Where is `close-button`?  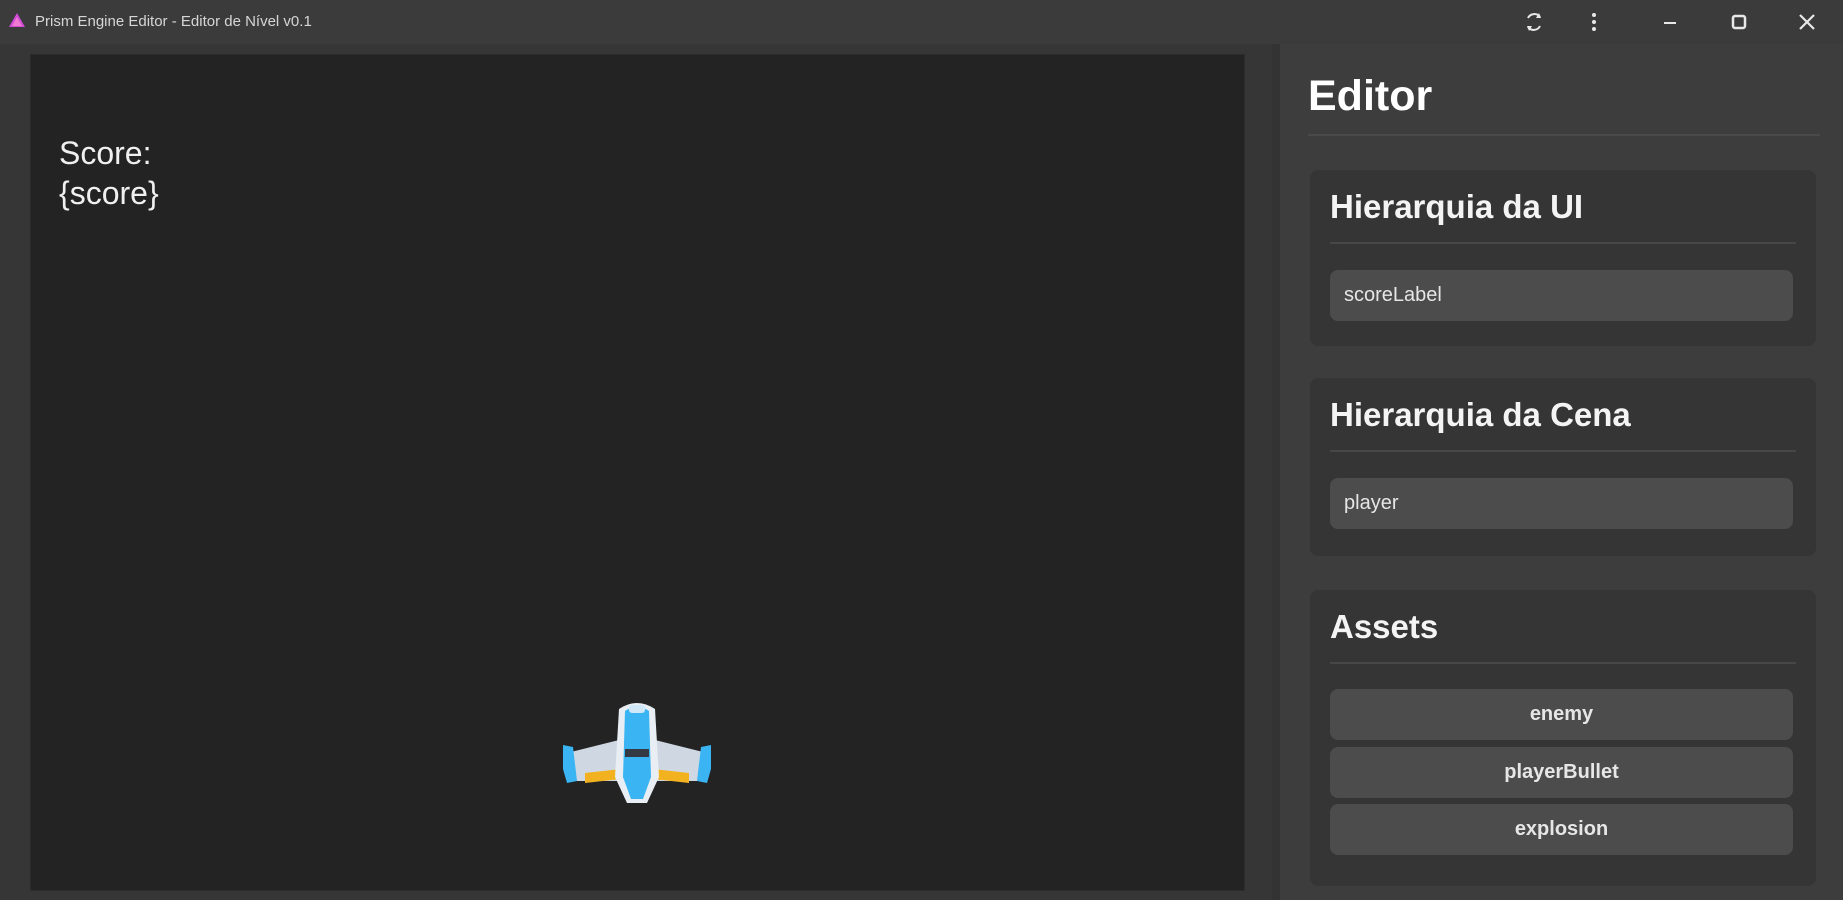 close-button is located at coordinates (1807, 22).